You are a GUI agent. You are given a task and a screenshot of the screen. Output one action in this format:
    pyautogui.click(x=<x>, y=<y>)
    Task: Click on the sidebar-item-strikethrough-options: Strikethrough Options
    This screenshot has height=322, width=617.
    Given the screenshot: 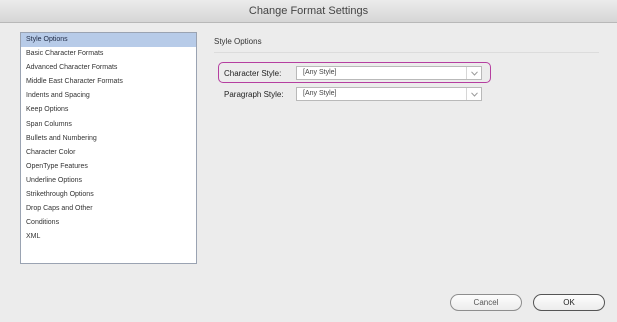 What is the action you would take?
    pyautogui.click(x=108, y=195)
    